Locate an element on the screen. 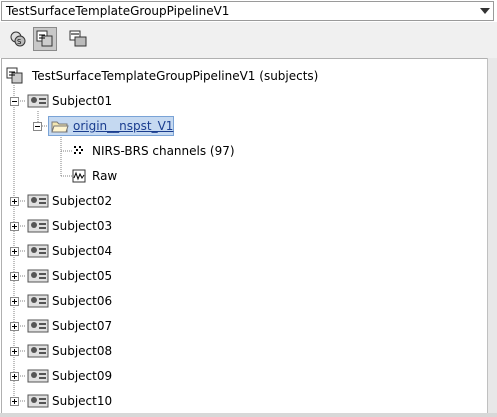 The height and width of the screenshot is (417, 497). tree-item-channels: NIRS-BRS channels (97) is located at coordinates (244, 151).